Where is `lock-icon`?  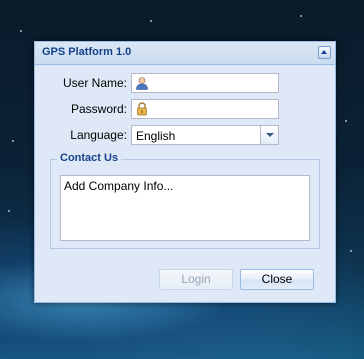 lock-icon is located at coordinates (142, 109).